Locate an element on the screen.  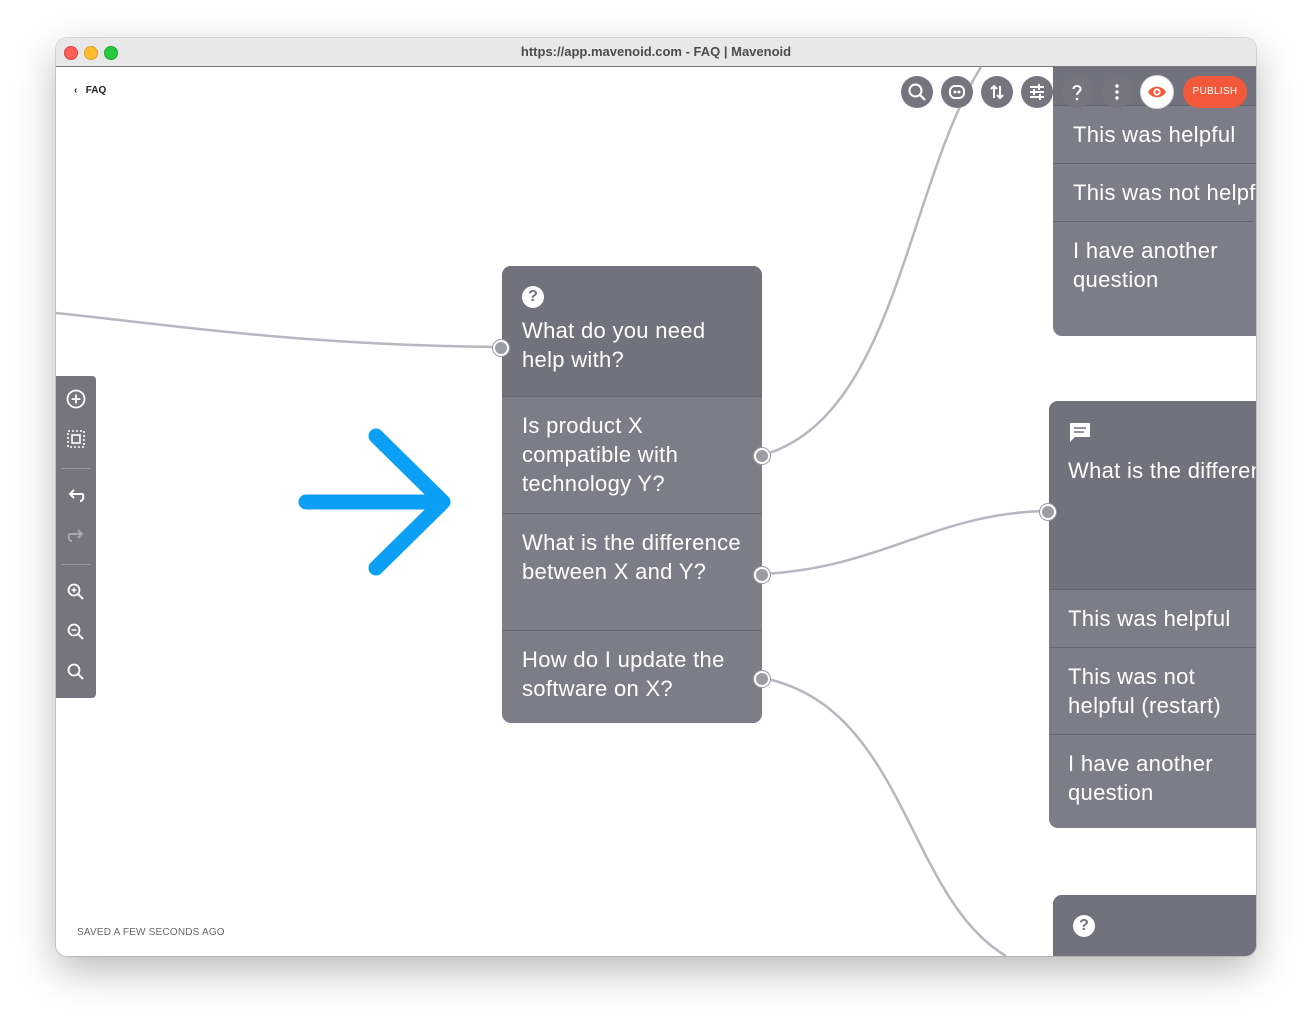
node-head: ? What do you need help with? is located at coordinates (632, 331).